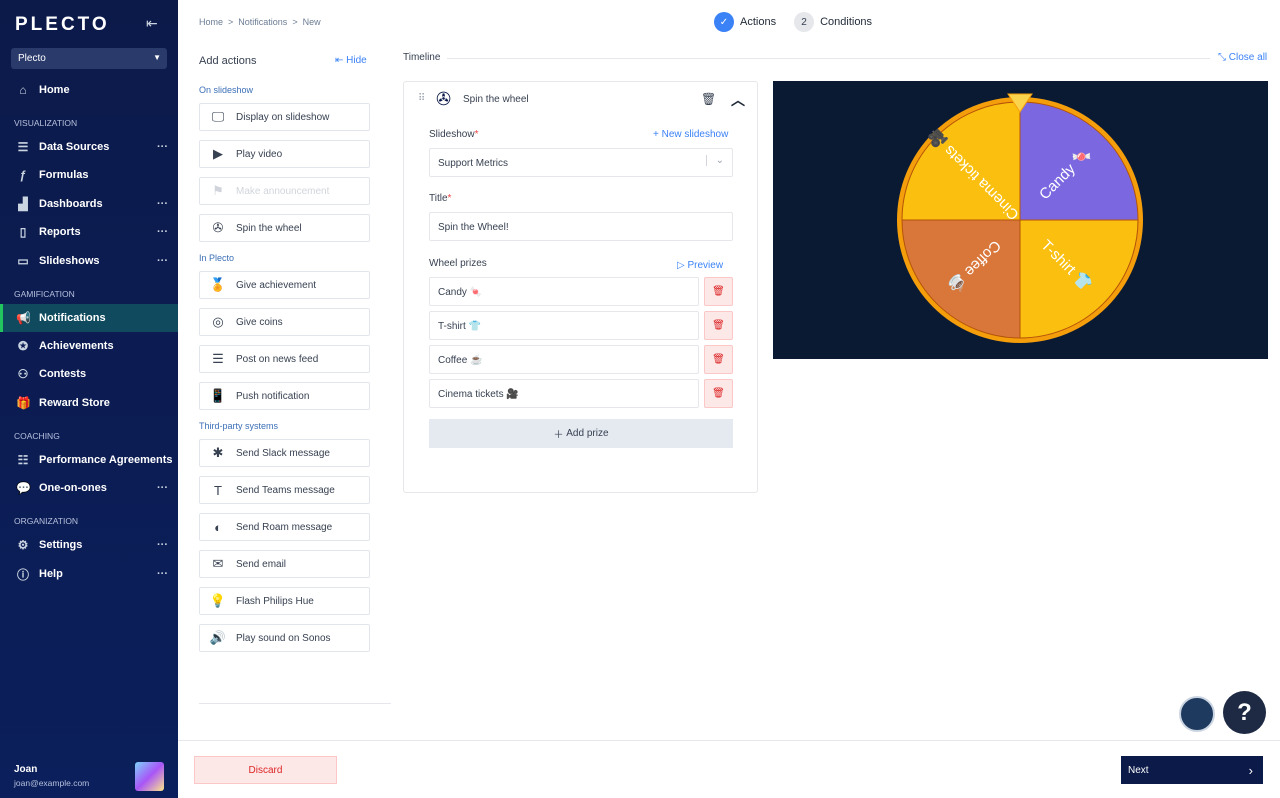  I want to click on prize-input: Candy 🍬, so click(564, 291).